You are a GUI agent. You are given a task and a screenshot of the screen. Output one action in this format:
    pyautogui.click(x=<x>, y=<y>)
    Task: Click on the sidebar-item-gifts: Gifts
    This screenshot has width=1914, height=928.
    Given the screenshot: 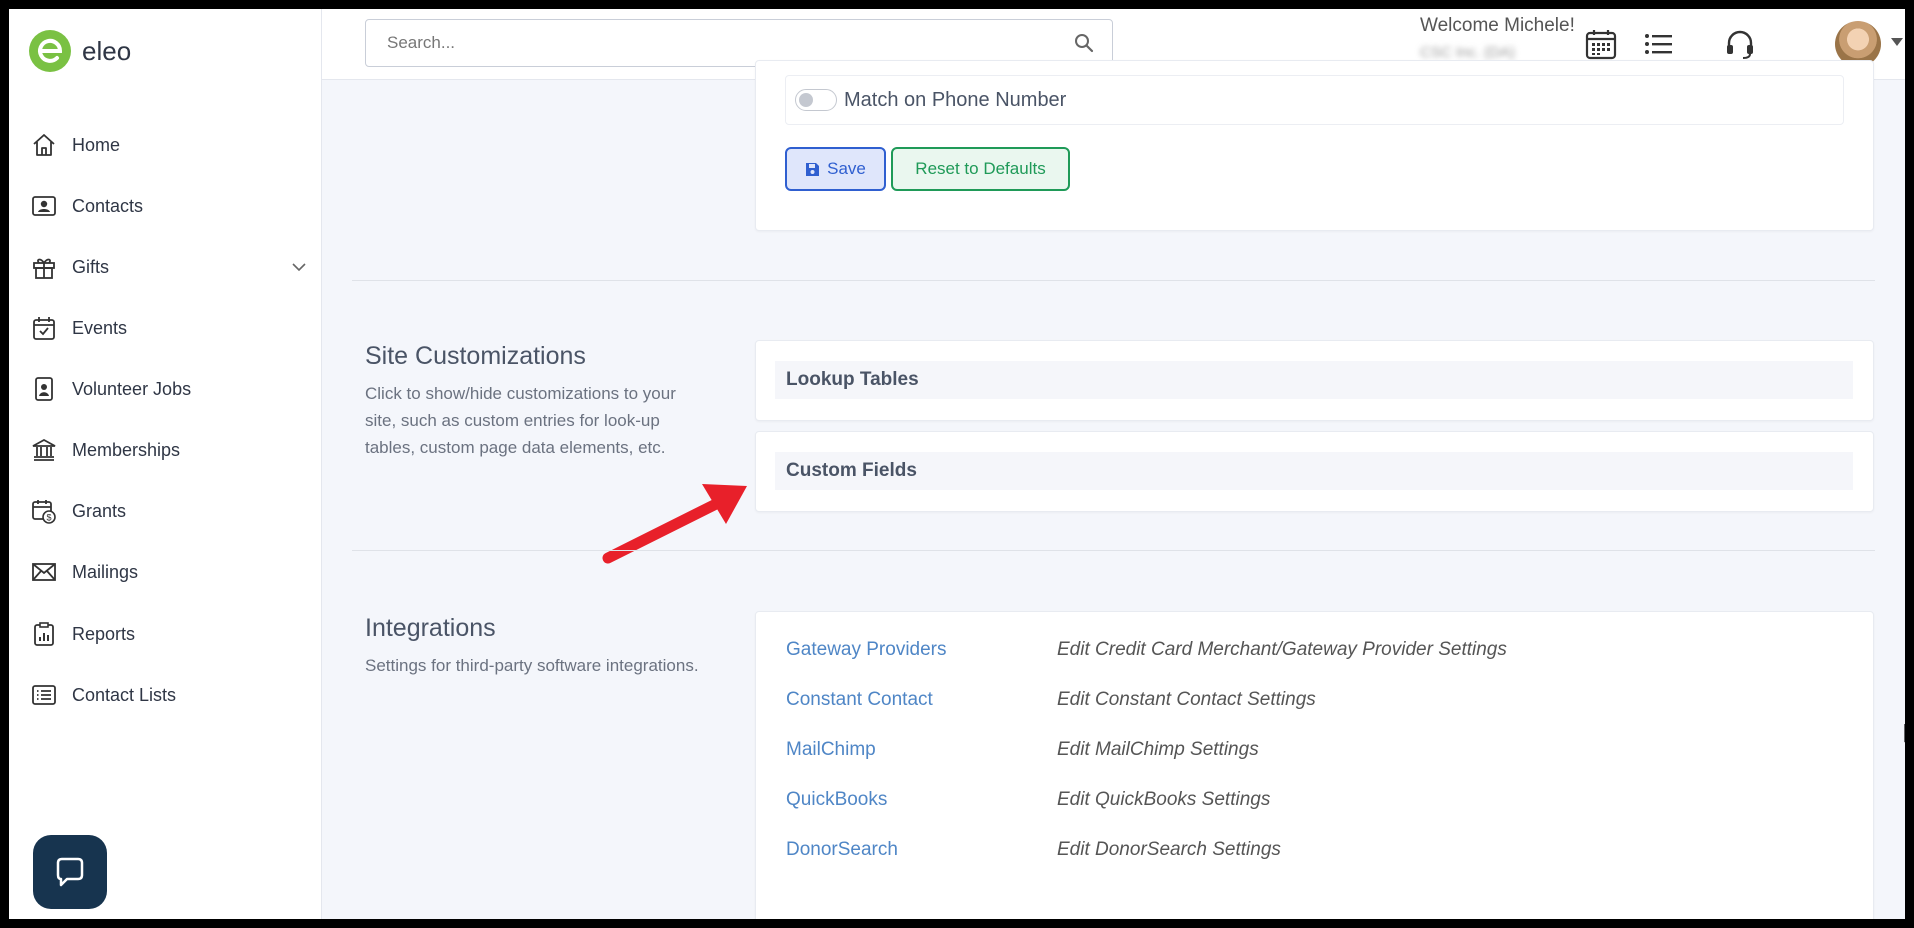 What is the action you would take?
    pyautogui.click(x=169, y=267)
    